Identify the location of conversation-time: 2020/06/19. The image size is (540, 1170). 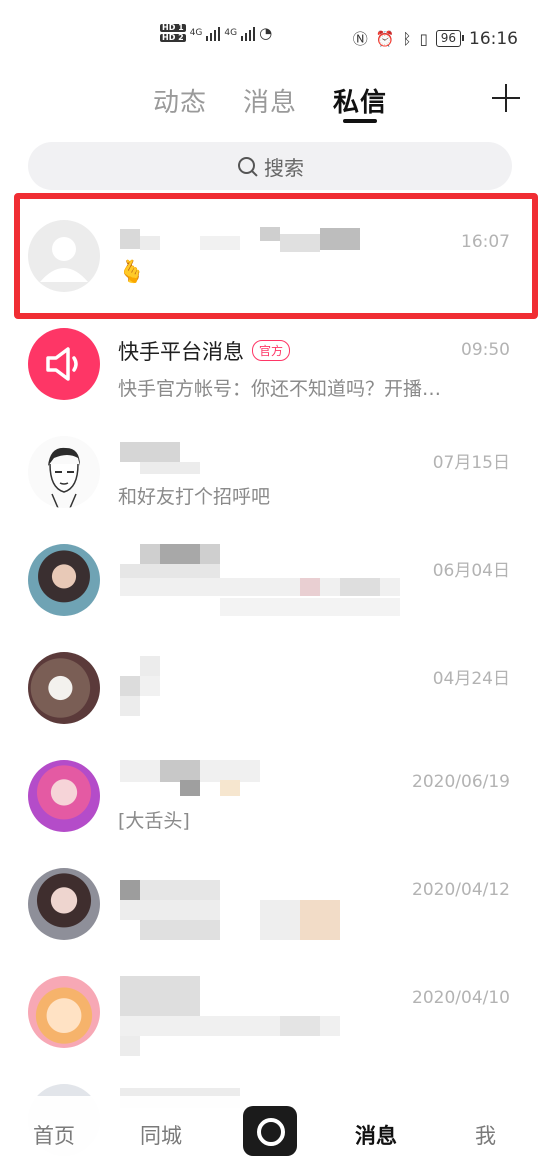
(461, 782).